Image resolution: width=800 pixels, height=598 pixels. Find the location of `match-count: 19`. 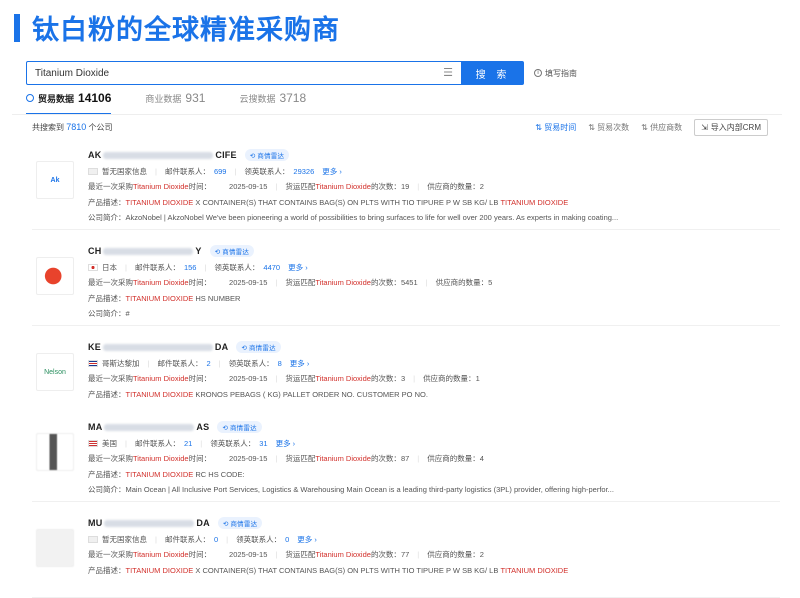

match-count: 19 is located at coordinates (405, 186).